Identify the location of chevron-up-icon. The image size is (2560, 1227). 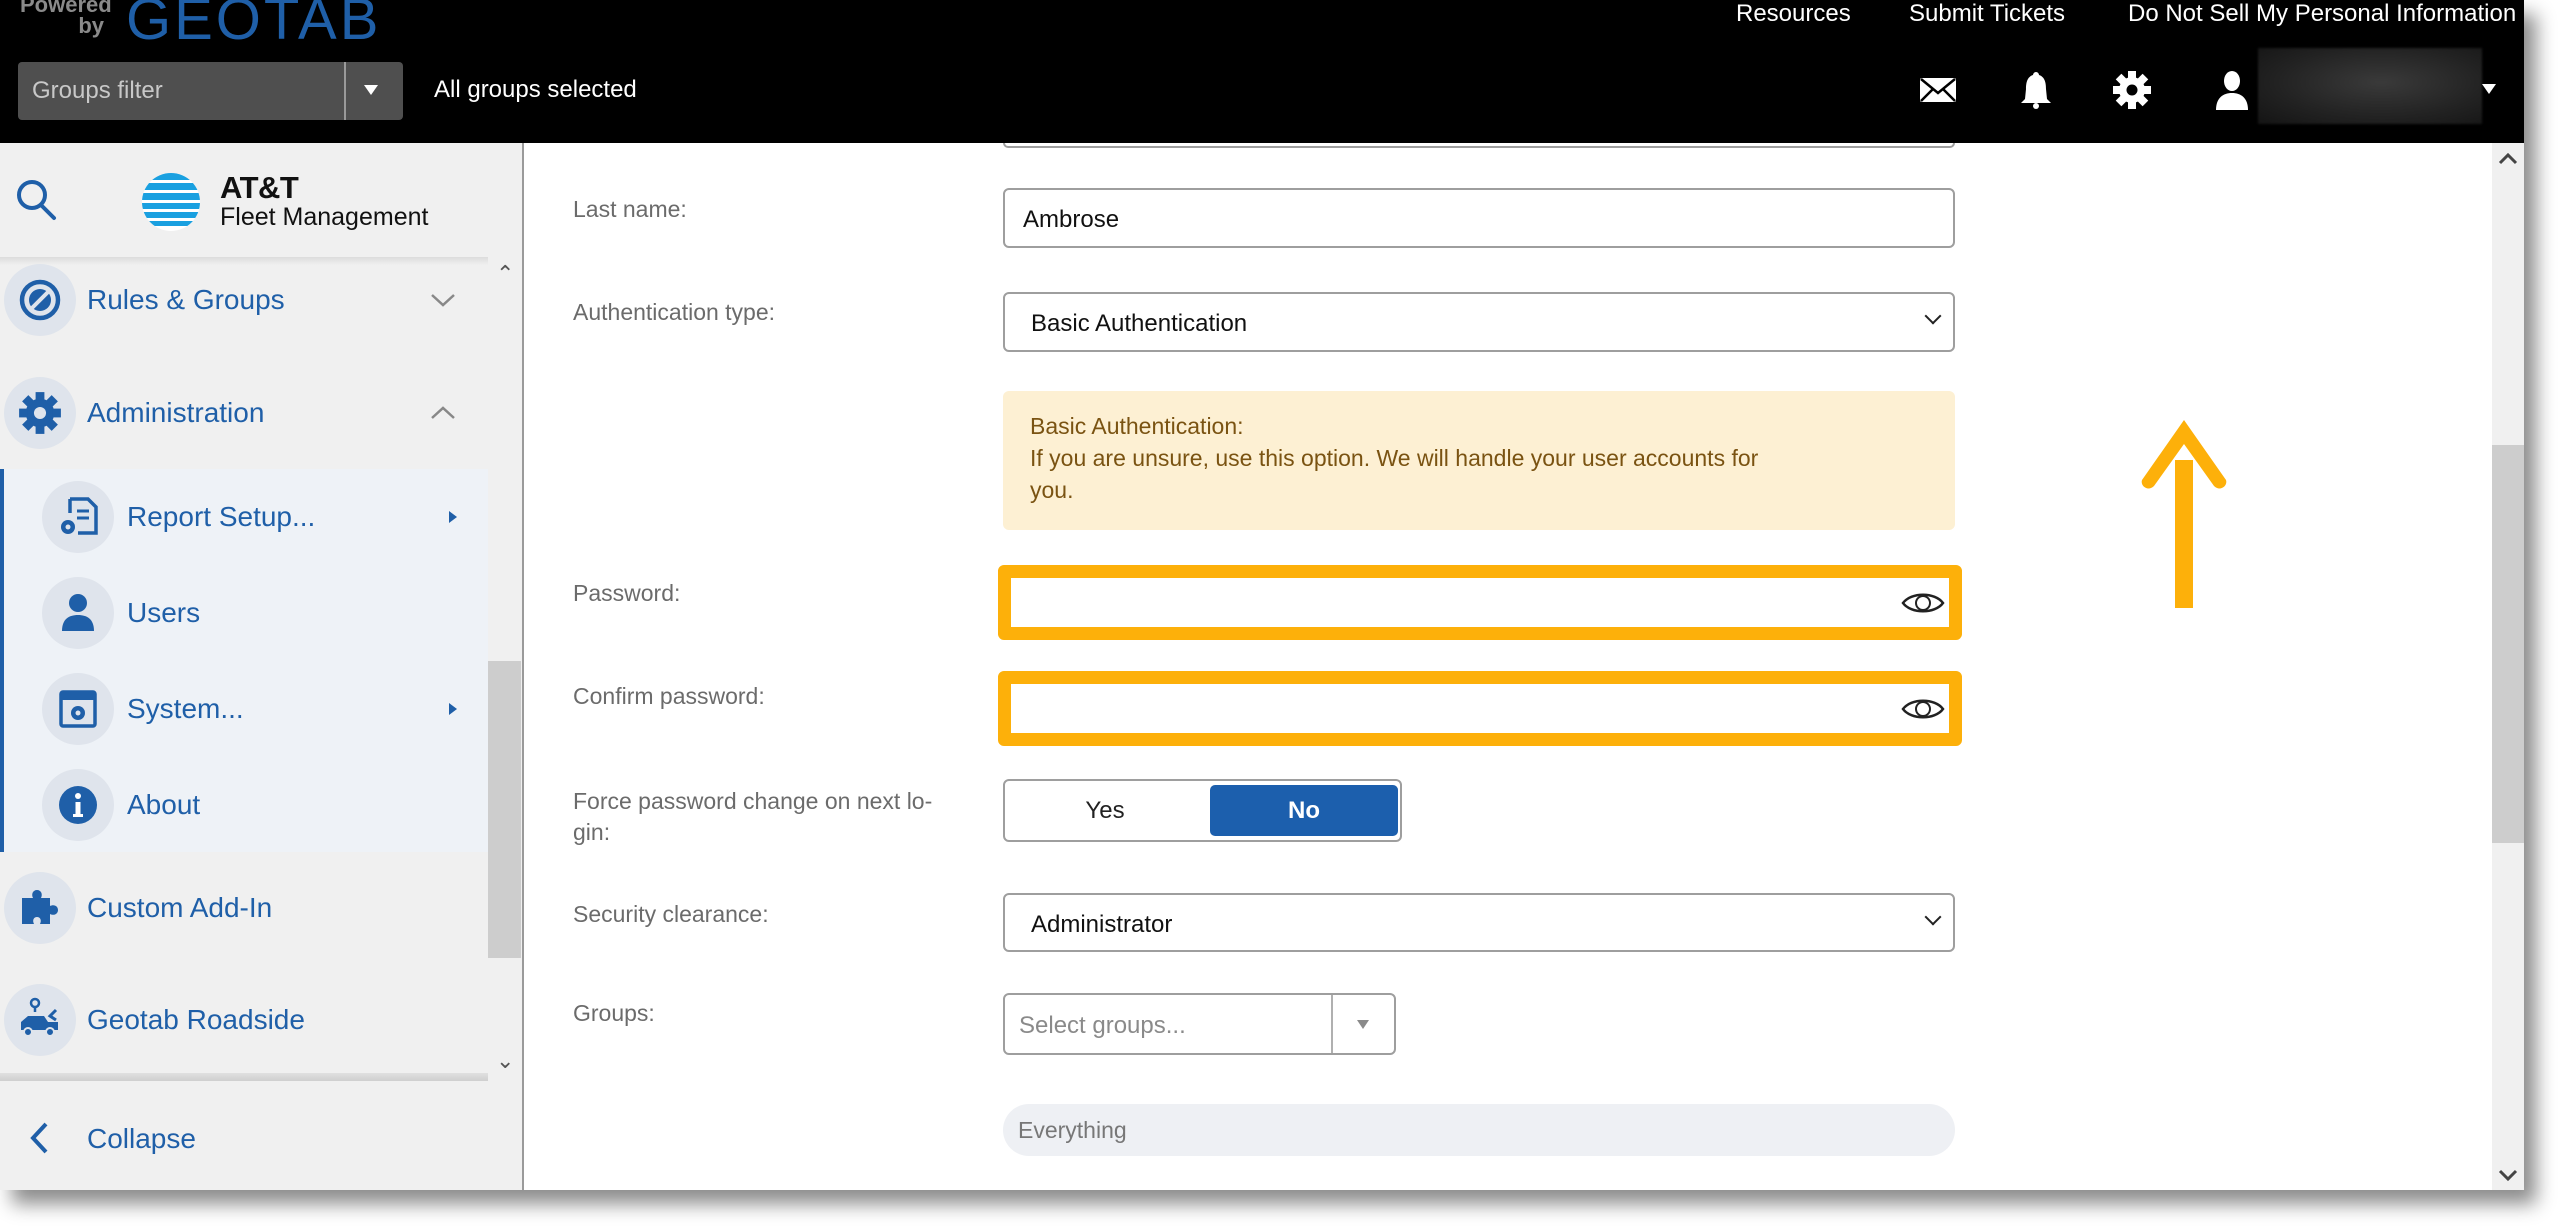
(443, 412).